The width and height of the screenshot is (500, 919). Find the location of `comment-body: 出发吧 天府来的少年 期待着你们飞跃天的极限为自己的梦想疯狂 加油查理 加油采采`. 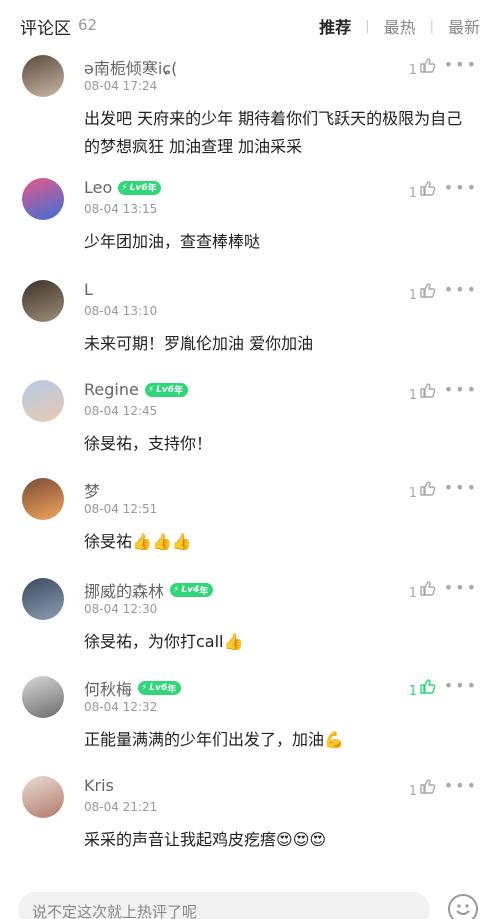

comment-body: 出发吧 天府来的少年 期待着你们飞跃天的极限为自己的梦想疯狂 加油查理 加油采采 is located at coordinates (273, 132).